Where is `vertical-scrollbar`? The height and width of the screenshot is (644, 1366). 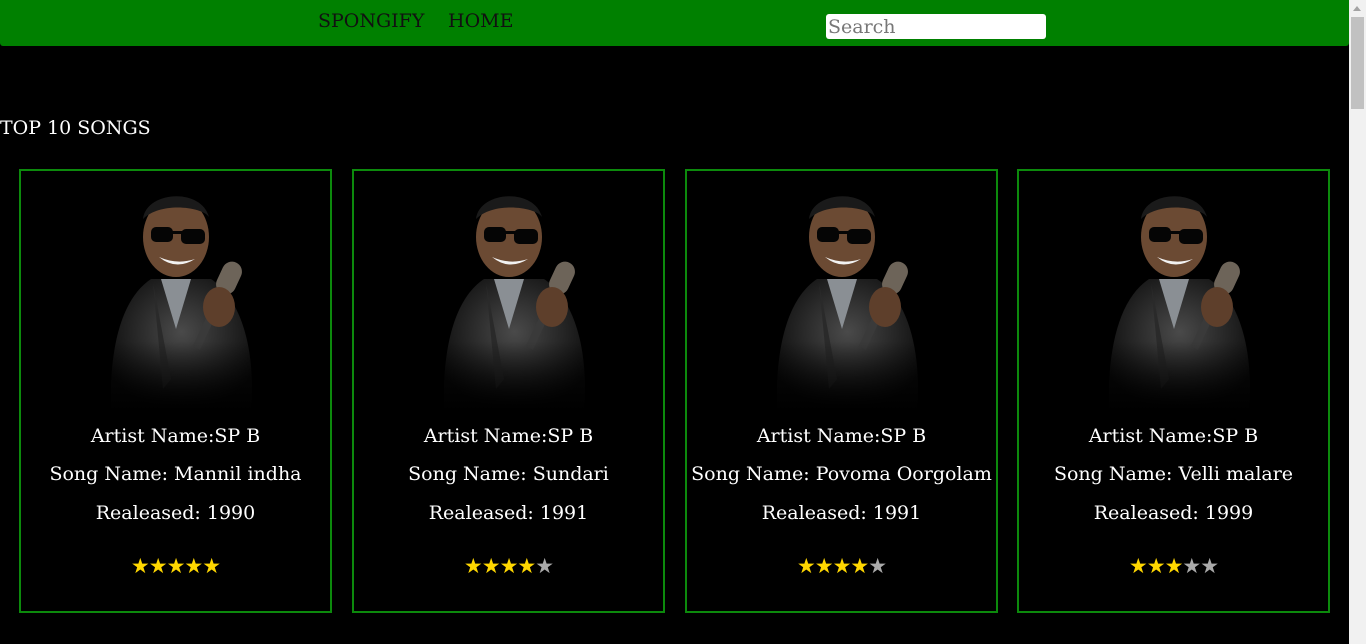 vertical-scrollbar is located at coordinates (1357, 322).